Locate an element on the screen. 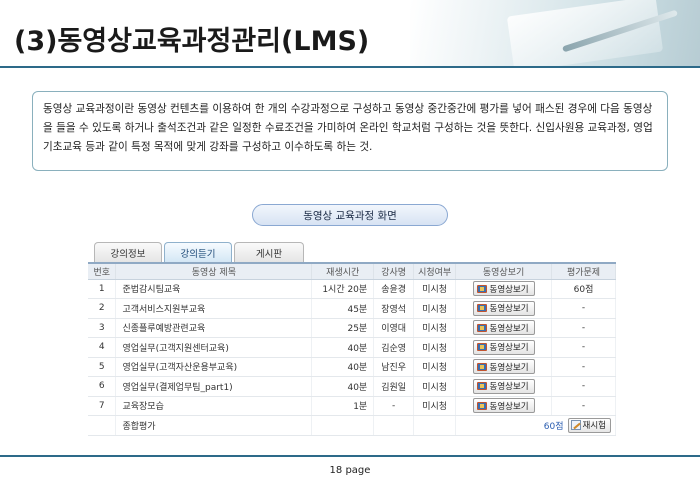 This screenshot has width=700, height=485. tab-bar: 강의정보 강의듣기 게시판 is located at coordinates (200, 252).